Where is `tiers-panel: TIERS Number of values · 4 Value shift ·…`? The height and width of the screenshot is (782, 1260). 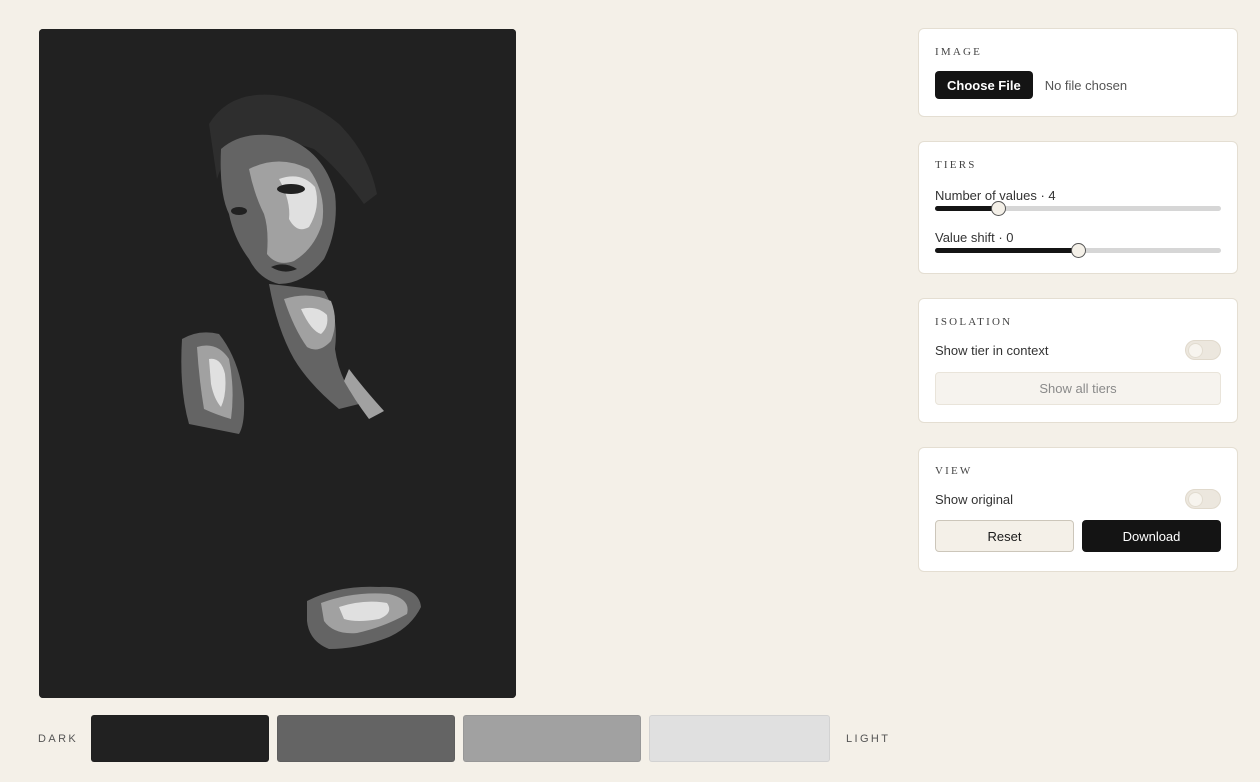 tiers-panel: TIERS Number of values · 4 Value shift ·… is located at coordinates (1078, 207).